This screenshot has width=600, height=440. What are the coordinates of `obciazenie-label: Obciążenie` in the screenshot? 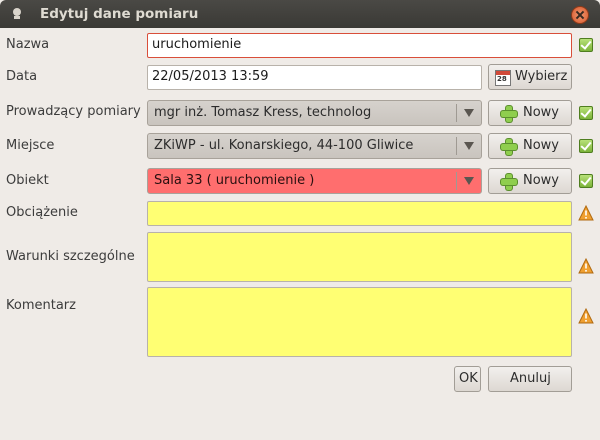 It's located at (42, 212).